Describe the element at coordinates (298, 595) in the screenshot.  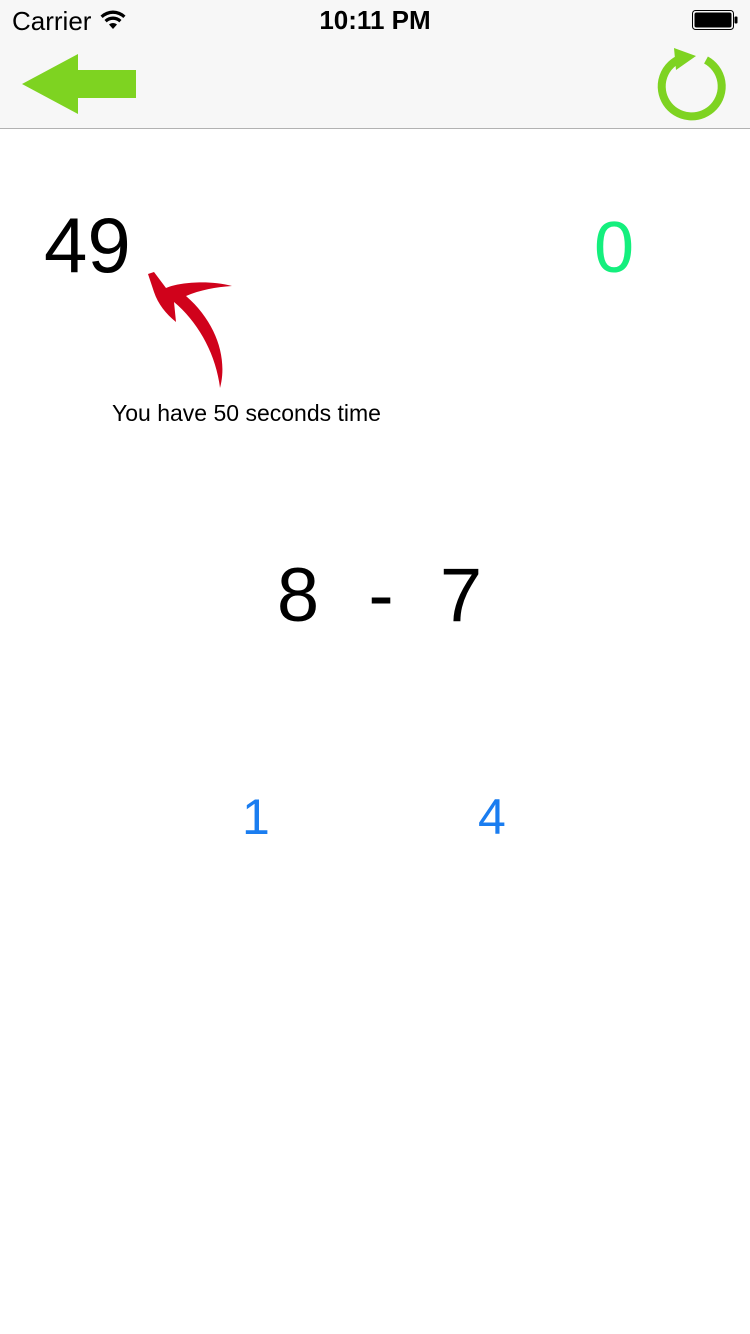
I see `question-operand-1: 8` at that location.